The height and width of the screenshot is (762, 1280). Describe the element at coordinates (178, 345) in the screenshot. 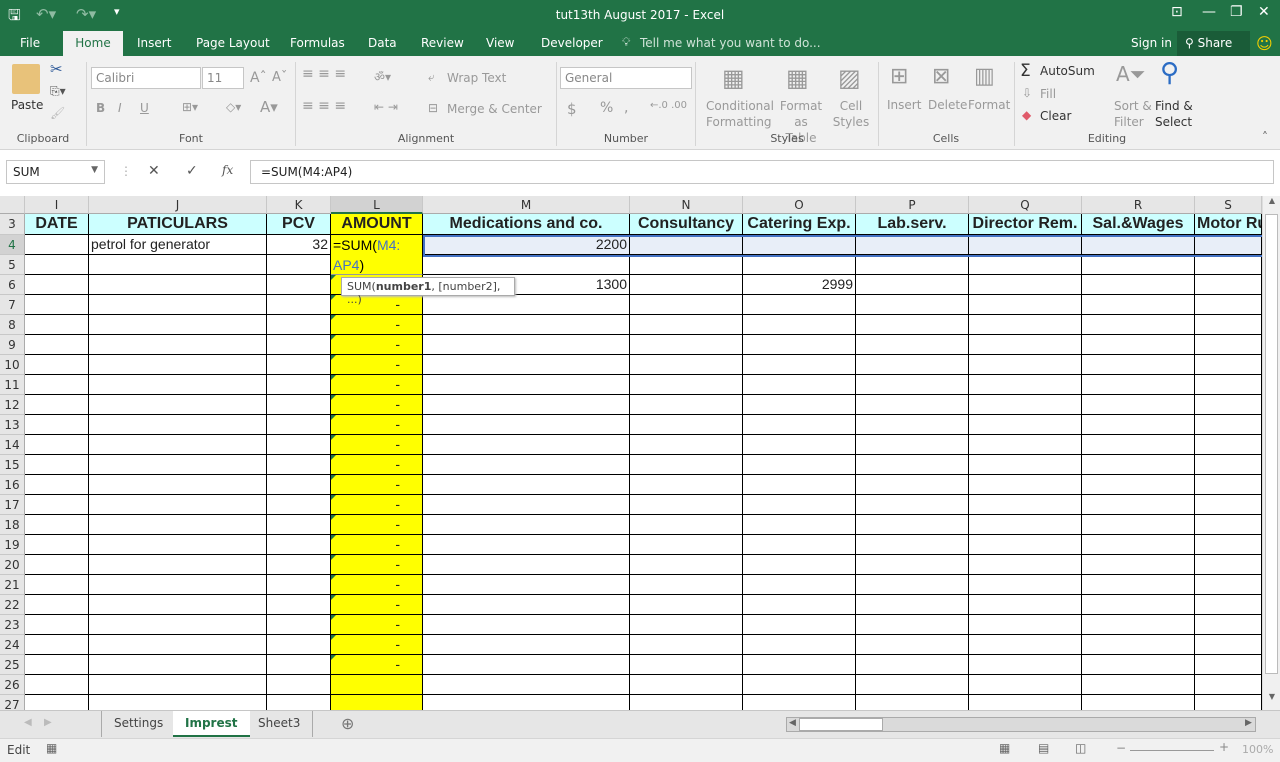

I see `cell-J9` at that location.